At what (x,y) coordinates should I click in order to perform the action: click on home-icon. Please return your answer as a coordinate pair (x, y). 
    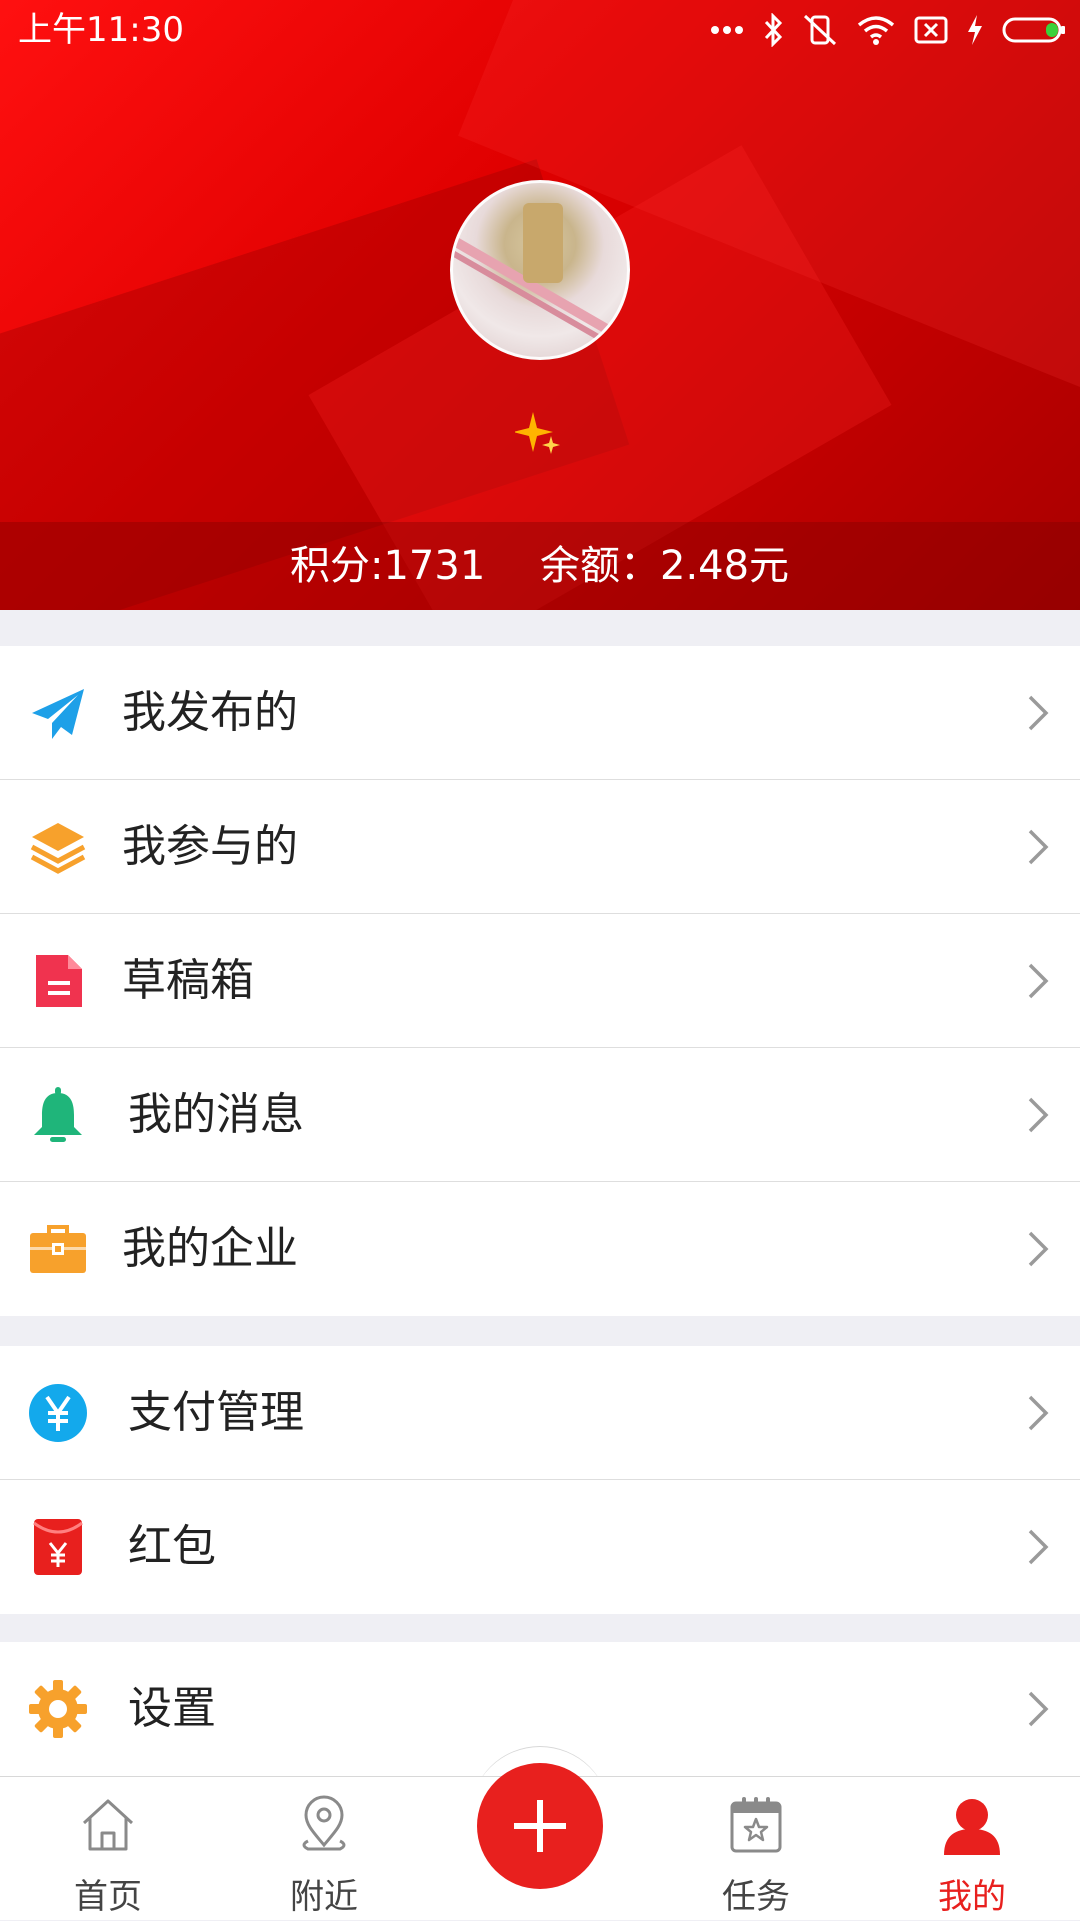
    Looking at the image, I should click on (108, 1825).